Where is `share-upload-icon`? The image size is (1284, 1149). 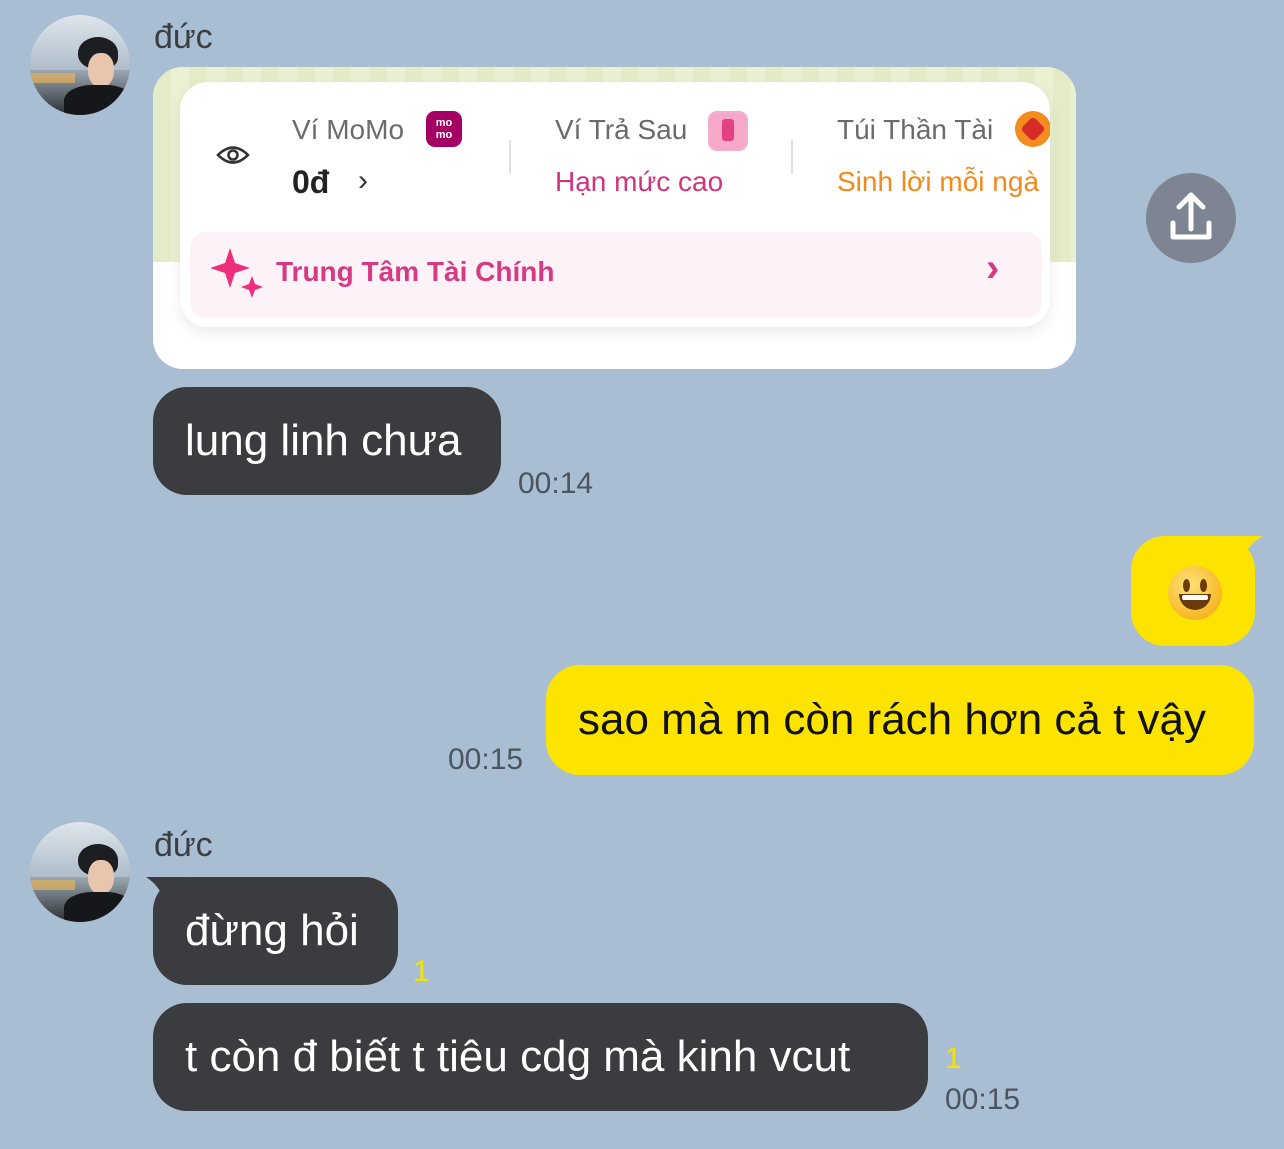
share-upload-icon is located at coordinates (1191, 216).